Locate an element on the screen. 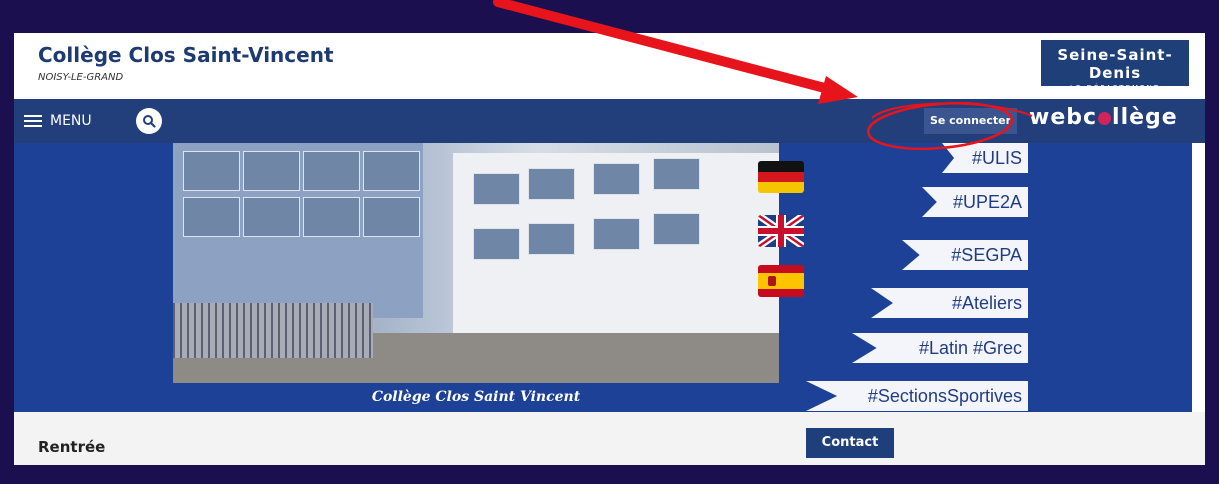 This screenshot has width=1219, height=484. tag-ateliers: #Ateliers is located at coordinates (949, 303).